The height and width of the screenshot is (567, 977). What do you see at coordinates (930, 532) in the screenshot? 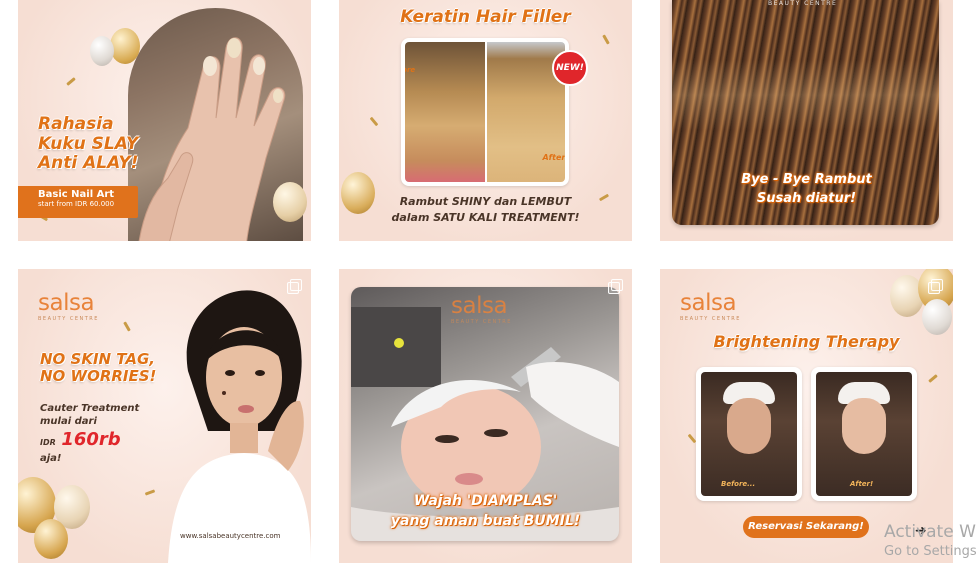
I see `activate-windows-title: Activate W` at bounding box center [930, 532].